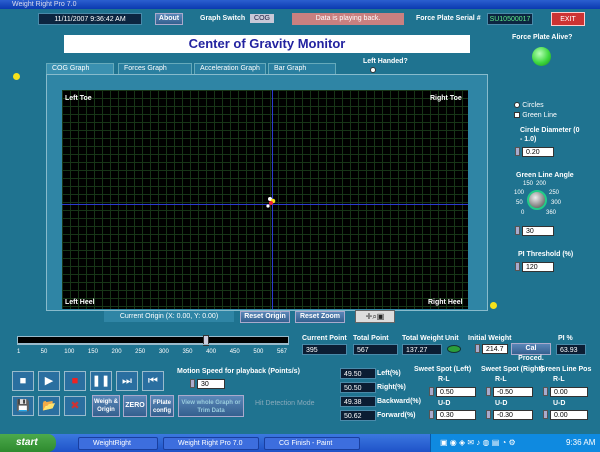  What do you see at coordinates (90, 19) in the screenshot?
I see `datetime-display: 11/11/2007 9:36:42 AM` at bounding box center [90, 19].